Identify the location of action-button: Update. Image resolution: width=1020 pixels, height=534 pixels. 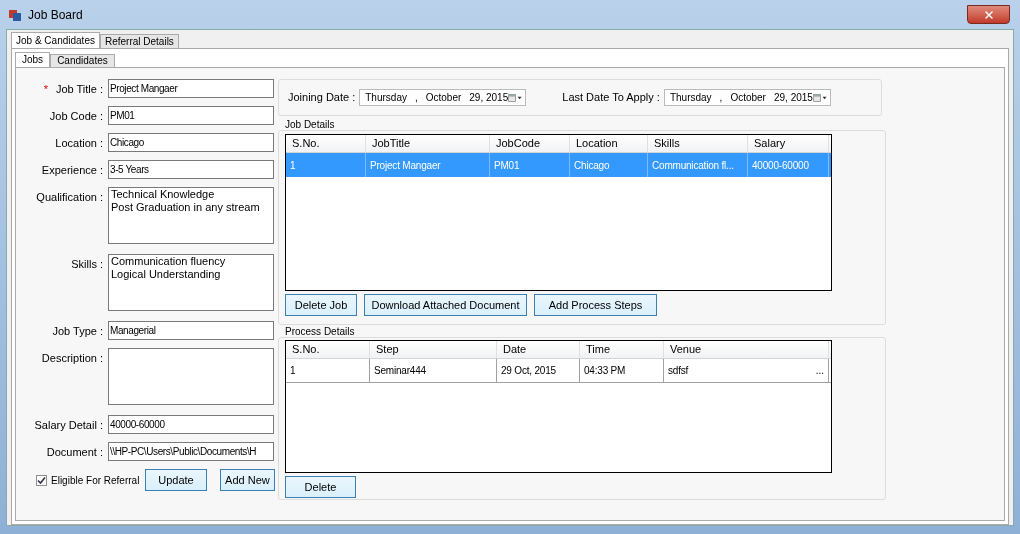
(176, 480).